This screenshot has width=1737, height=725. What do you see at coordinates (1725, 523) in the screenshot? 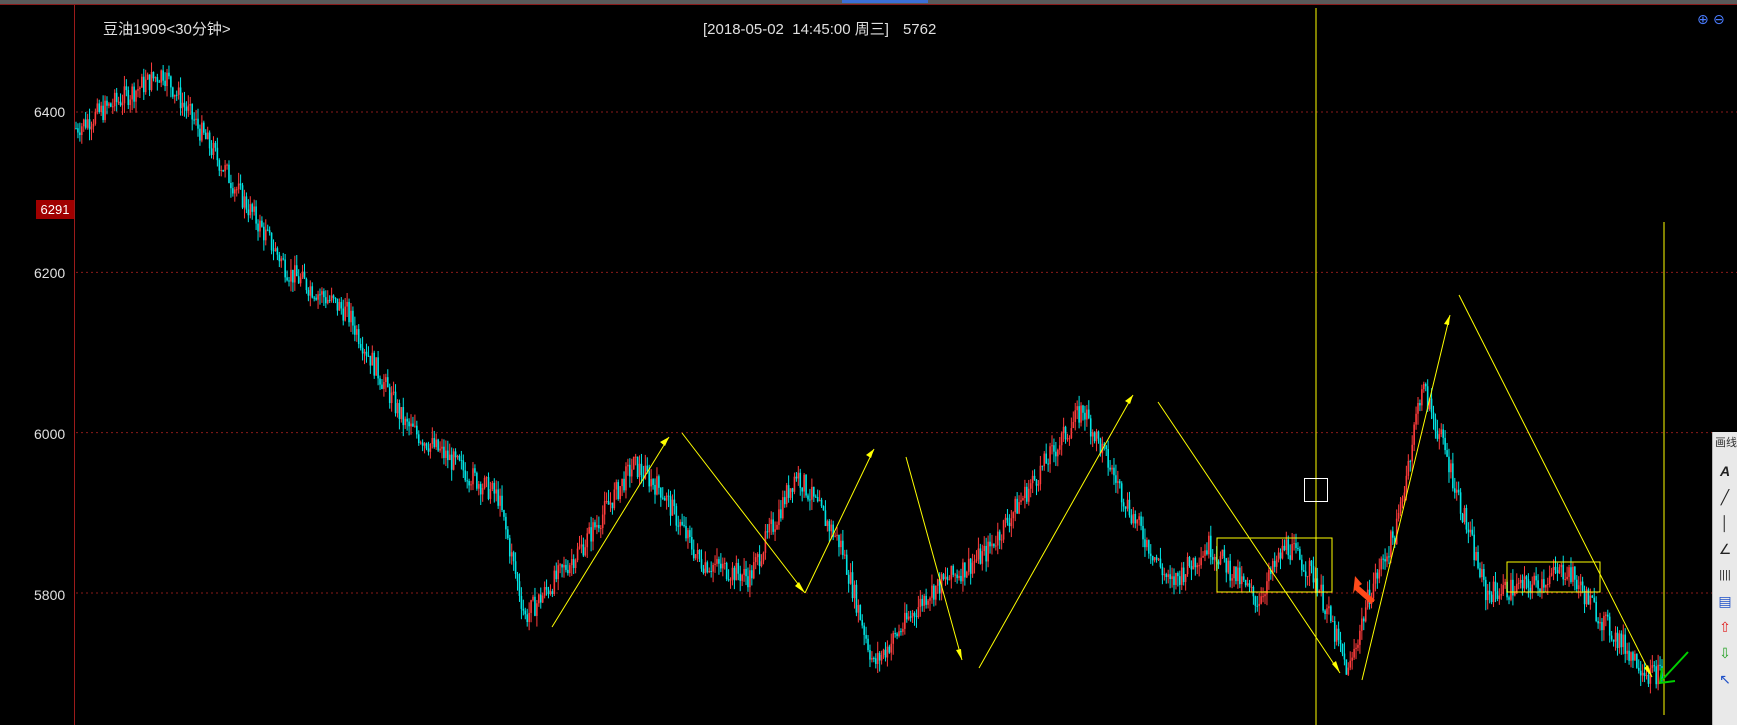
I see `vertical-line-tool-icon: │` at bounding box center [1725, 523].